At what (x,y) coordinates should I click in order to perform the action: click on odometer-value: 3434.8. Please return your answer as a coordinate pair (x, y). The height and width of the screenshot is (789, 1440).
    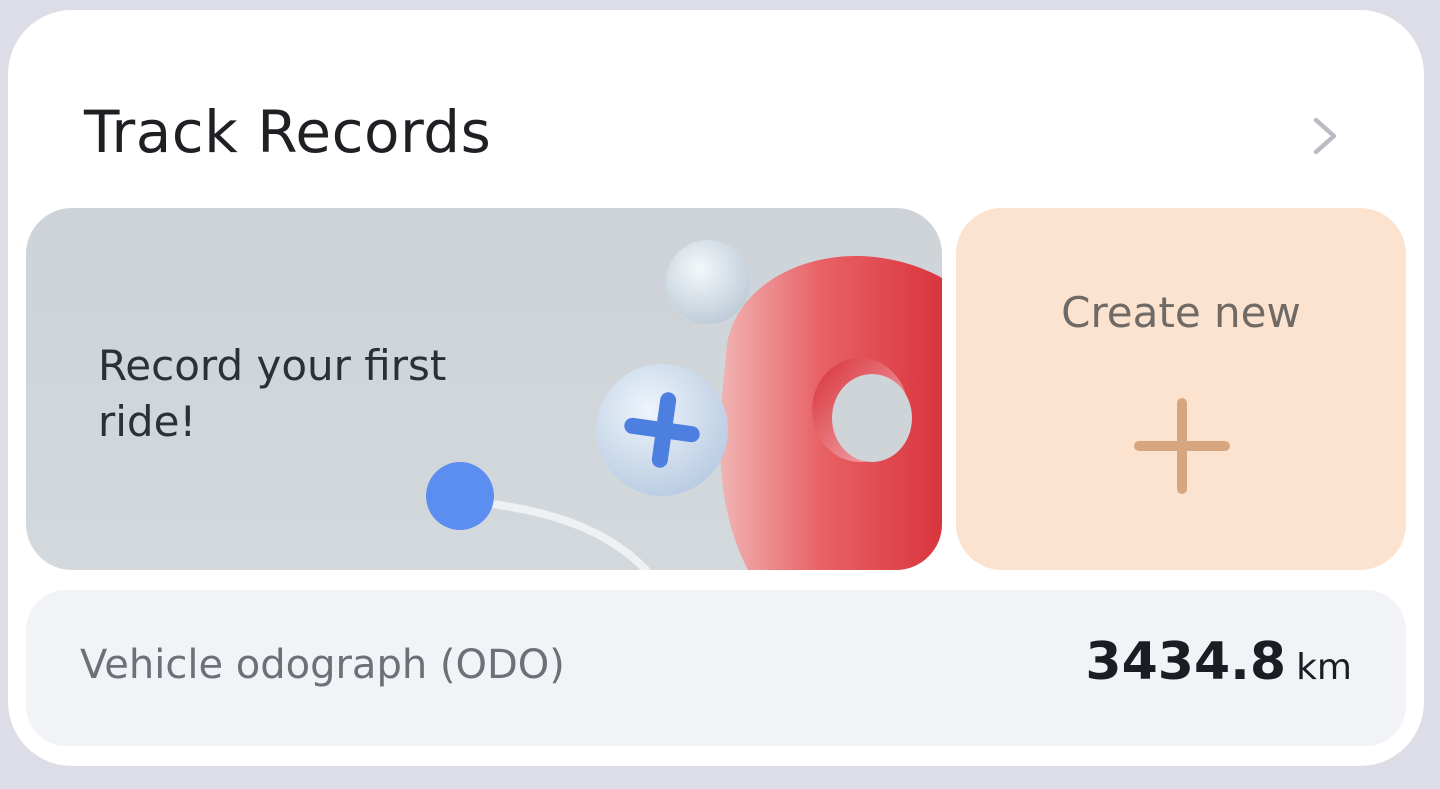
    Looking at the image, I should click on (1186, 662).